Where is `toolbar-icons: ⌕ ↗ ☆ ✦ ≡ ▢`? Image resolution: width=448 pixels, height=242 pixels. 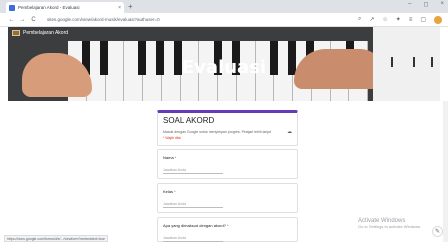 toolbar-icons: ⌕ ↗ ☆ ✦ ≡ ▢ is located at coordinates (400, 19).